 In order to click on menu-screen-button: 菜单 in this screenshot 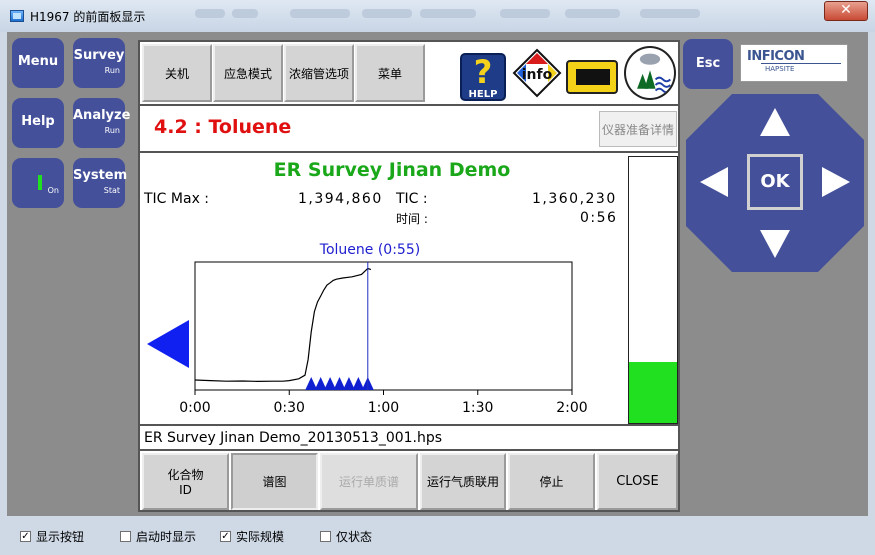, I will do `click(390, 73)`.